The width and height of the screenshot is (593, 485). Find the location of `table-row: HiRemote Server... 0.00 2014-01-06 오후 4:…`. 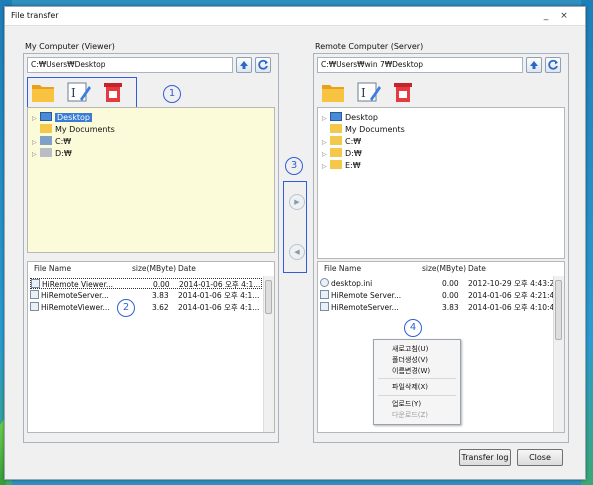

table-row: HiRemote Server... 0.00 2014-01-06 오후 4:… is located at coordinates (439, 295).